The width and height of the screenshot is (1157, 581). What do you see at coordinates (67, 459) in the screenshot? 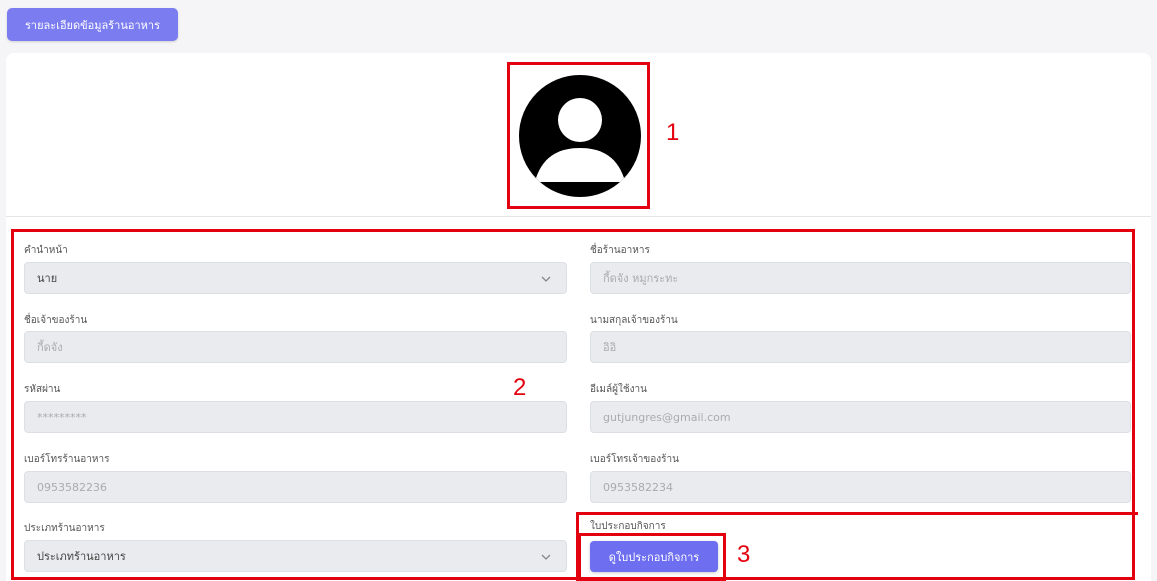
I see `restaurant-phone-label: เบอร์โทรร้านอาหาร` at bounding box center [67, 459].